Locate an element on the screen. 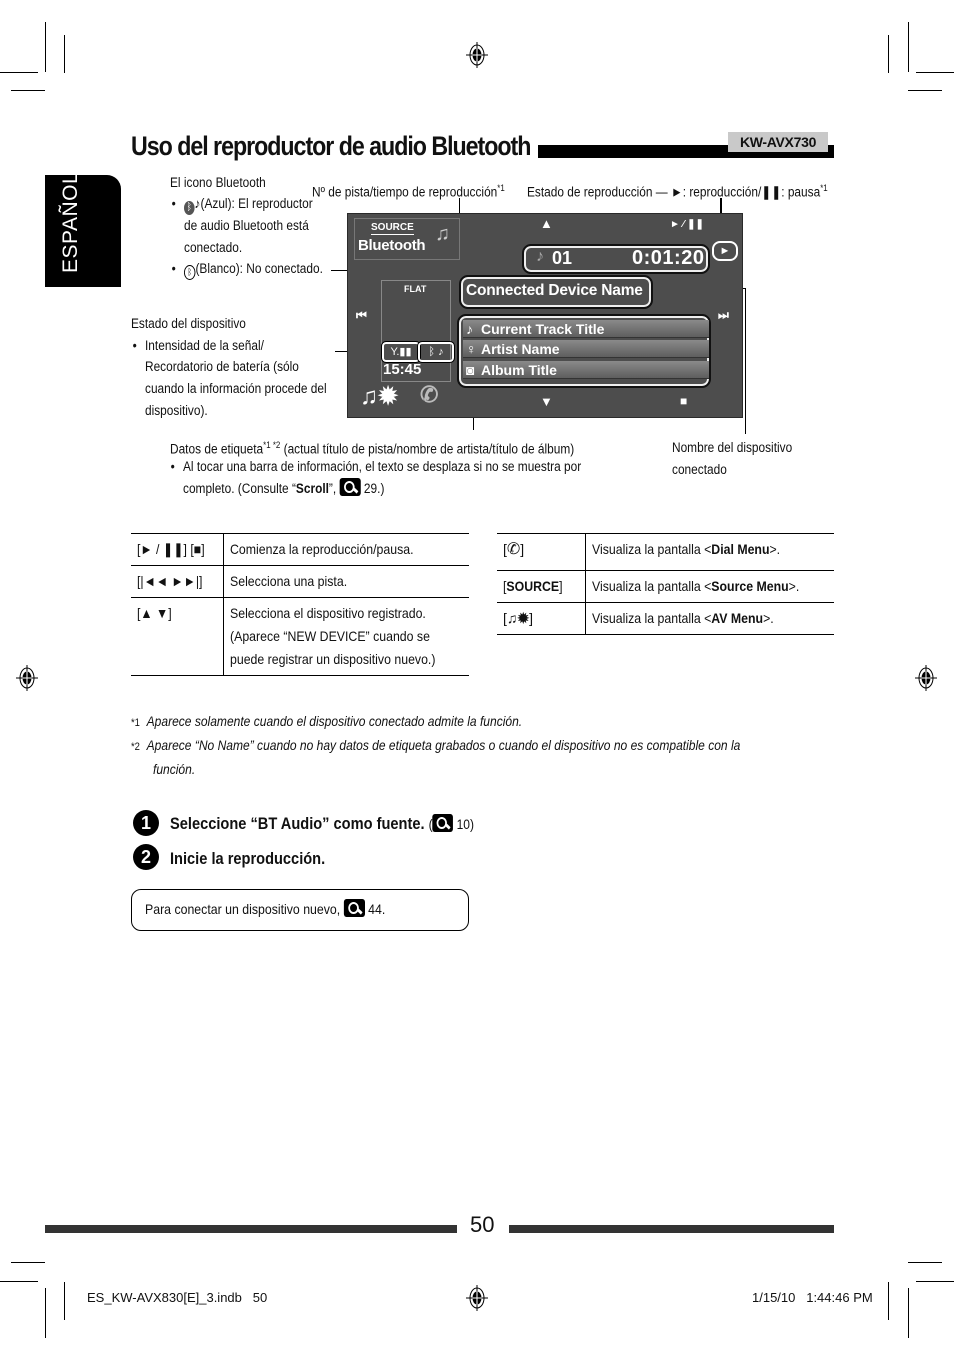  device-name-callout-1: Nombre del dispositivo is located at coordinates (732, 447).